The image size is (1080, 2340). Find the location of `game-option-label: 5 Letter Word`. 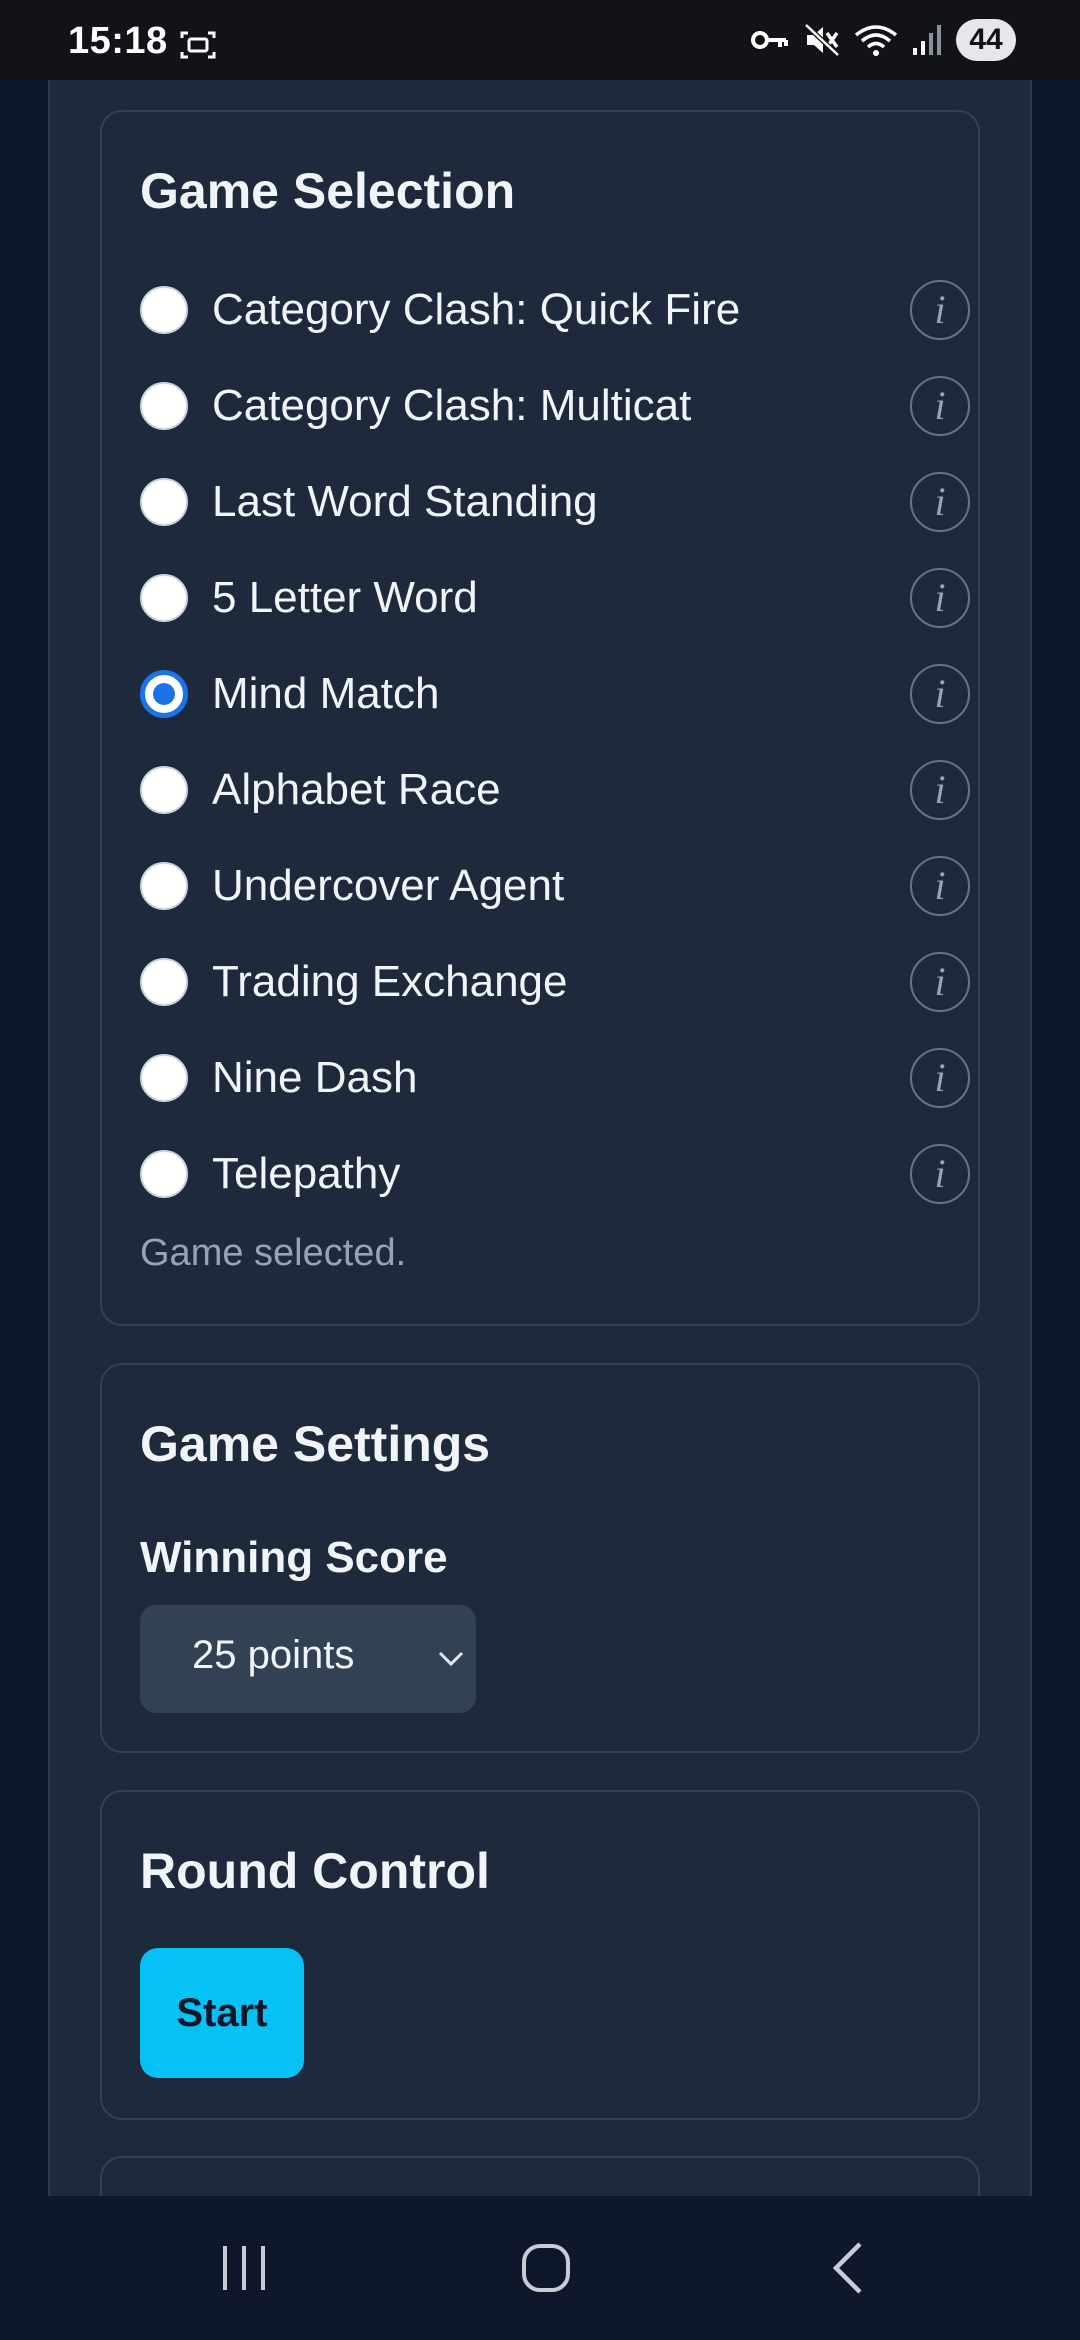

game-option-label: 5 Letter Word is located at coordinates (345, 597).